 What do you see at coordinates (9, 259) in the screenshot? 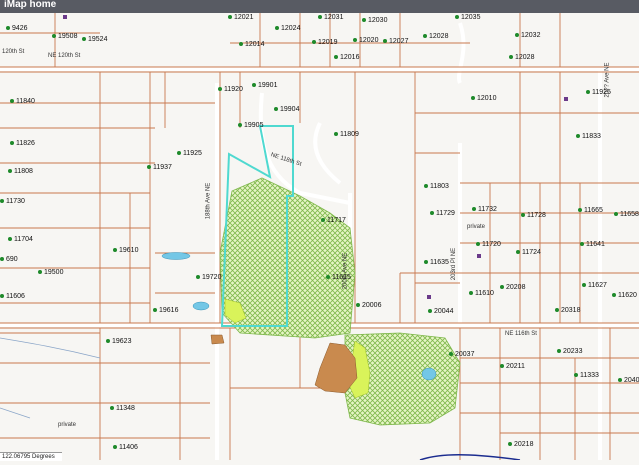
I see `parcel-label: 690` at bounding box center [9, 259].